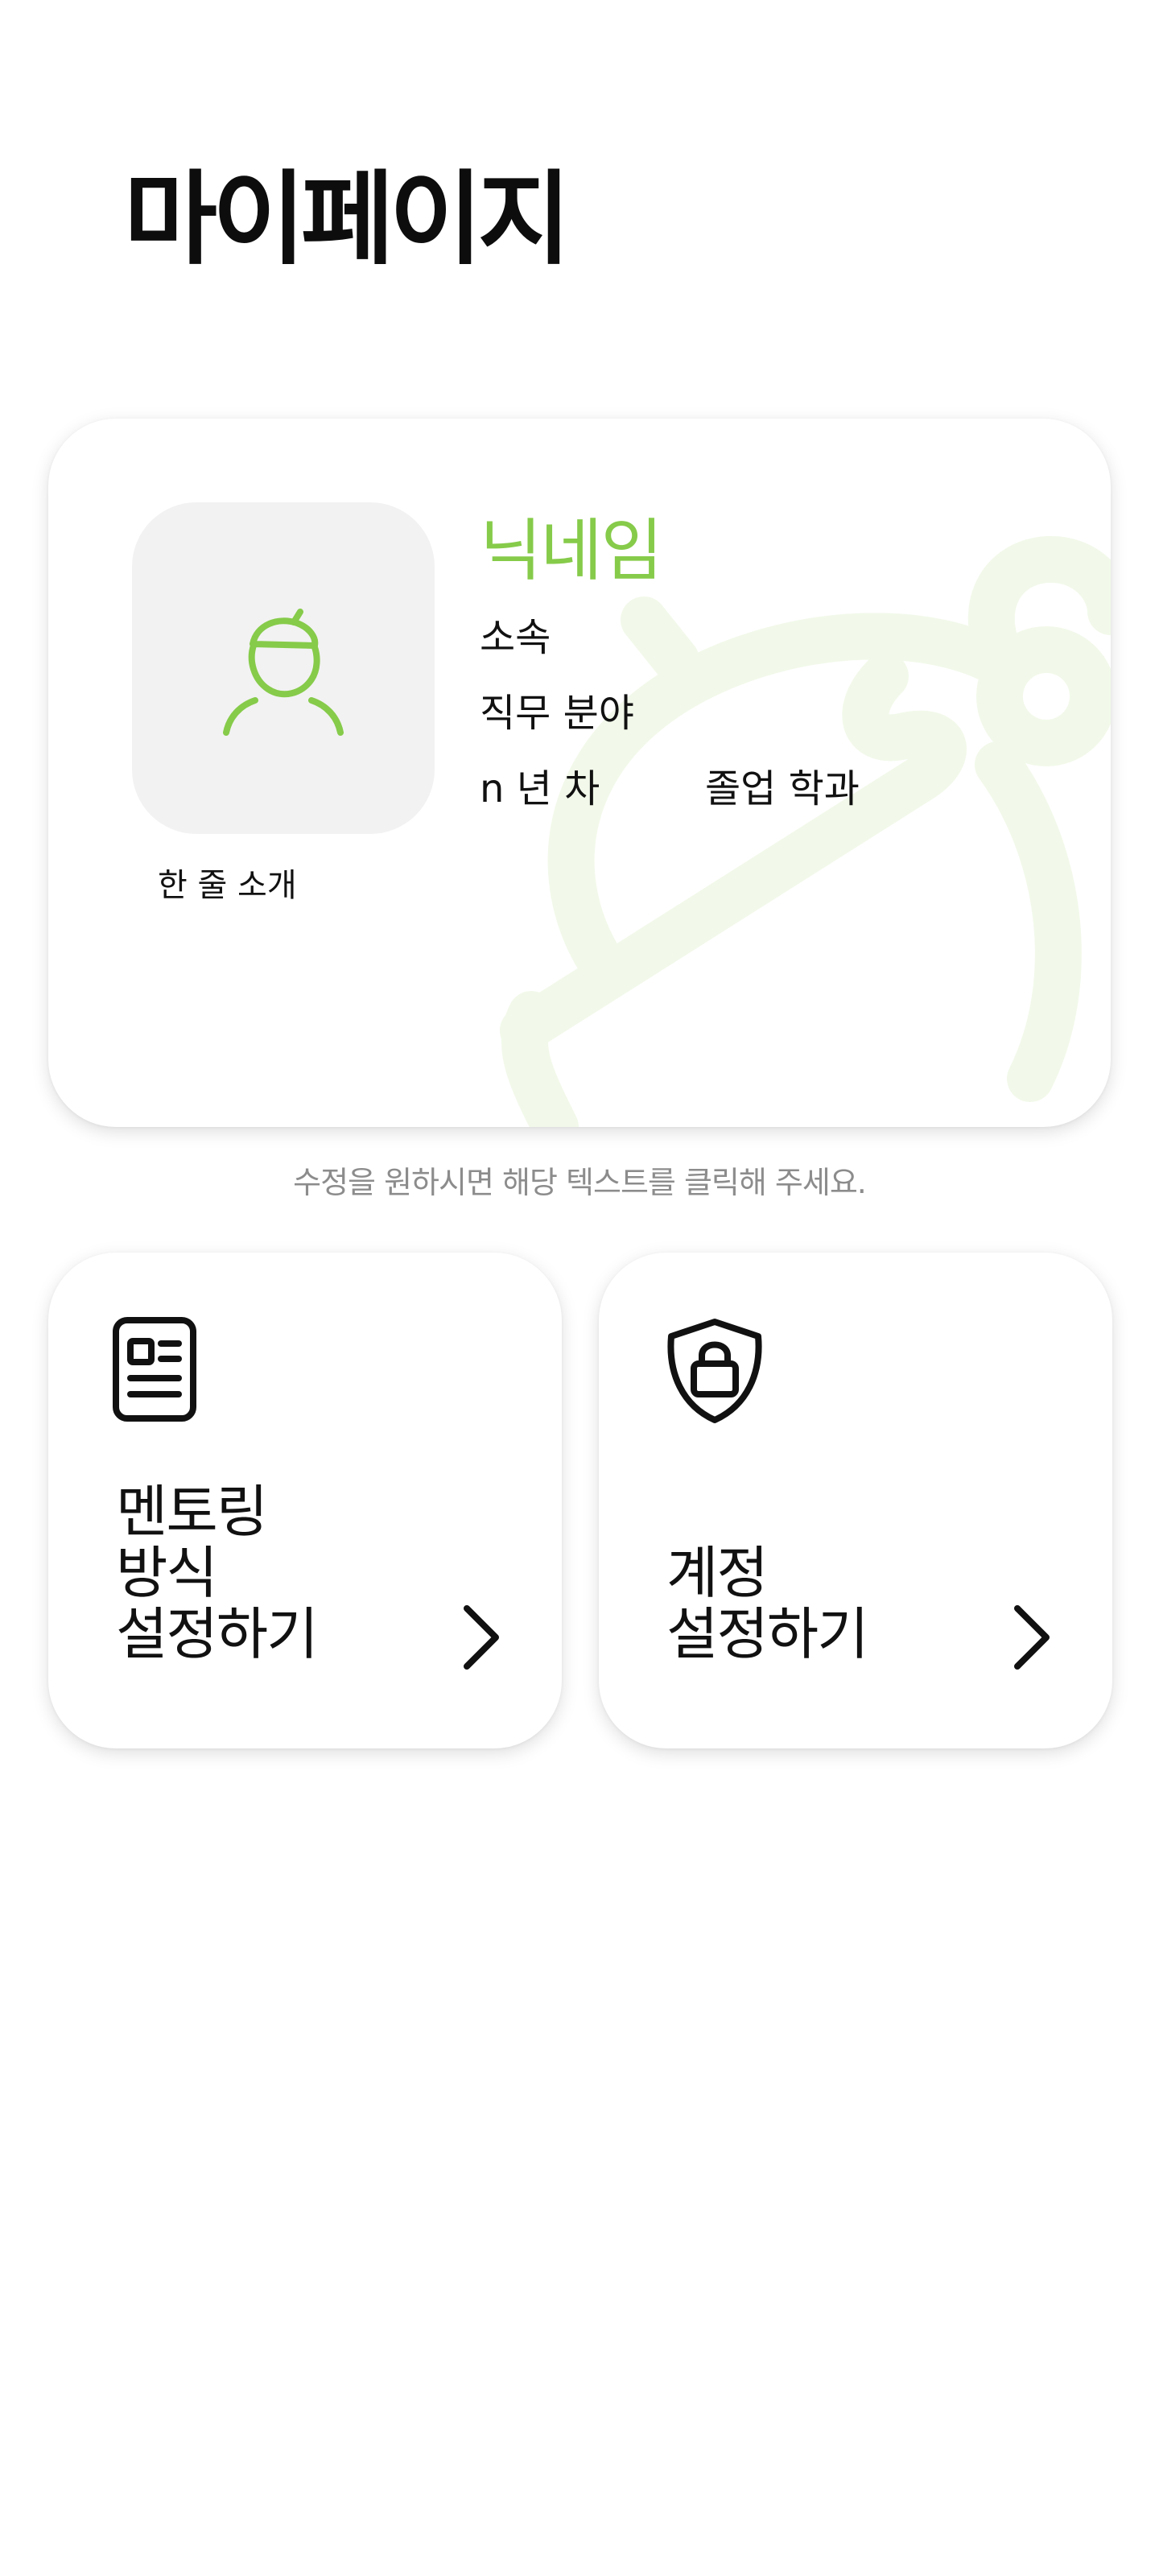 The height and width of the screenshot is (2576, 1159). What do you see at coordinates (580, 1182) in the screenshot?
I see `edit-hint: 수정을 원하시면 해당 텍스트를 클릭해 주세요.` at bounding box center [580, 1182].